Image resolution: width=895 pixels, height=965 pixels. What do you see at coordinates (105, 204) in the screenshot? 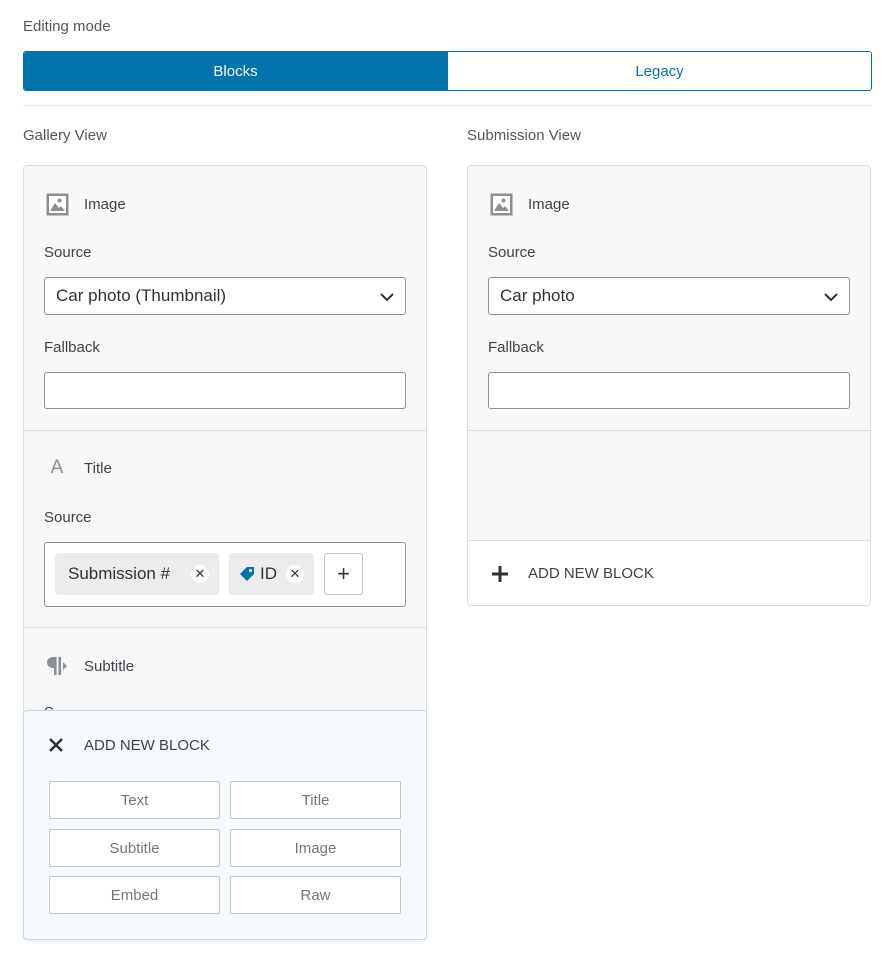
I see `gallery-image-block-title: Image` at bounding box center [105, 204].